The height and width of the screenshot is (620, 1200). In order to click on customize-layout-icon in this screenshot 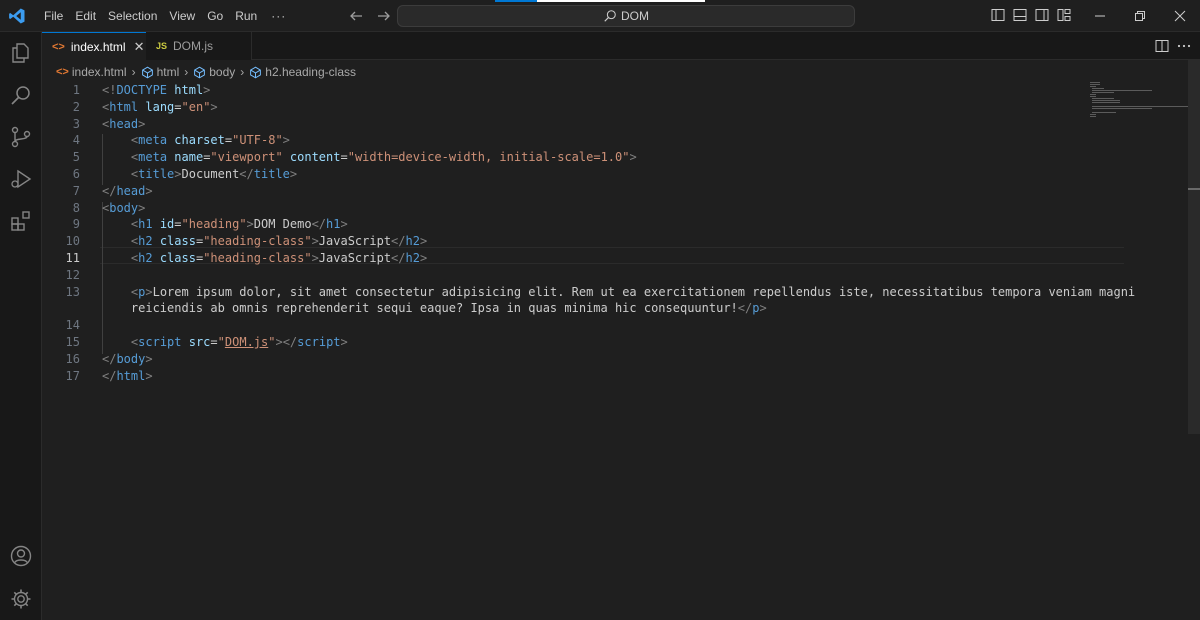, I will do `click(1064, 15)`.